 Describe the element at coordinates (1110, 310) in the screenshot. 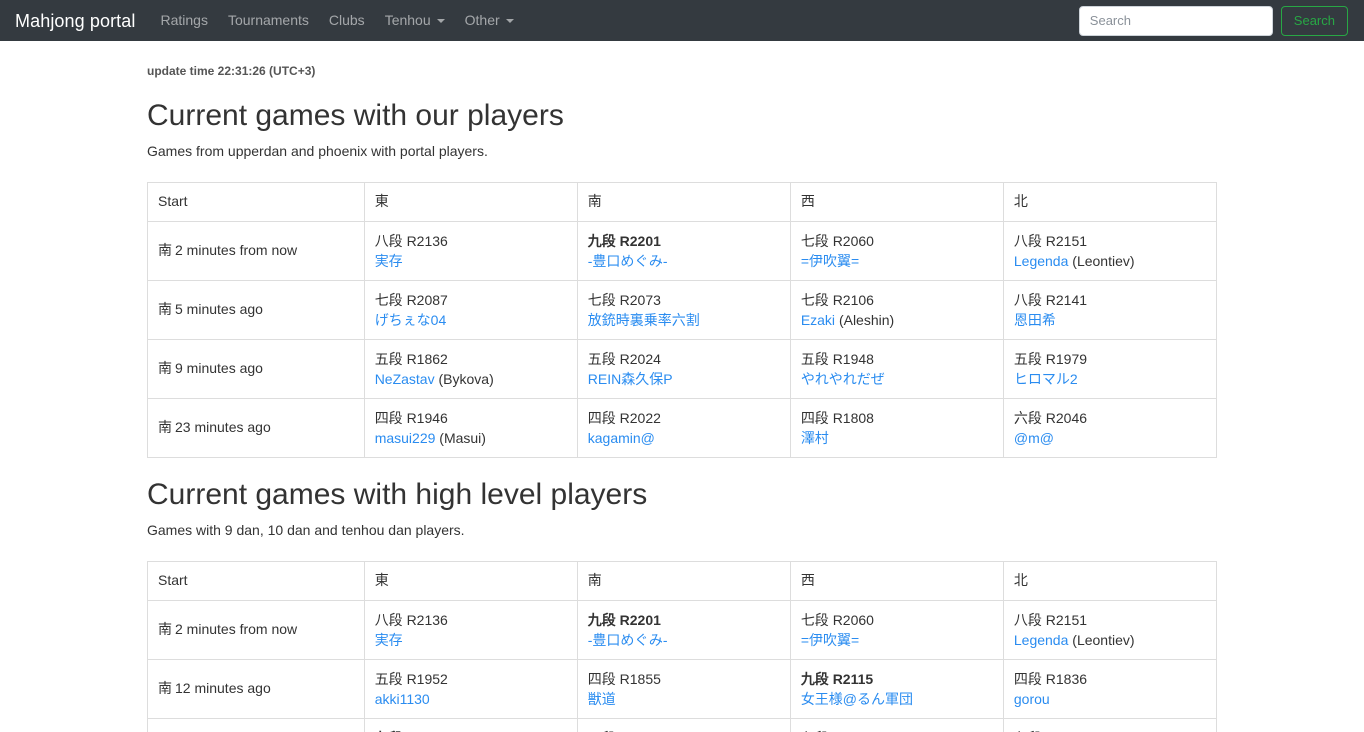

I see `player-cell: 八段 R2141 恩田希` at that location.